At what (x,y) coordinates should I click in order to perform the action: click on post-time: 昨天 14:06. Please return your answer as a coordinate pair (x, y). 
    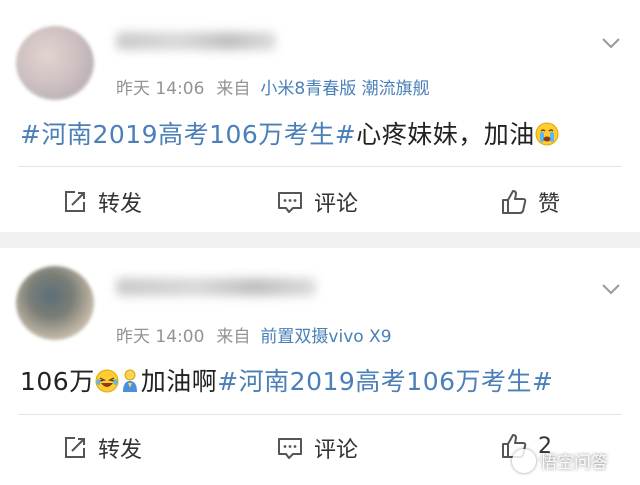
    Looking at the image, I should click on (160, 89).